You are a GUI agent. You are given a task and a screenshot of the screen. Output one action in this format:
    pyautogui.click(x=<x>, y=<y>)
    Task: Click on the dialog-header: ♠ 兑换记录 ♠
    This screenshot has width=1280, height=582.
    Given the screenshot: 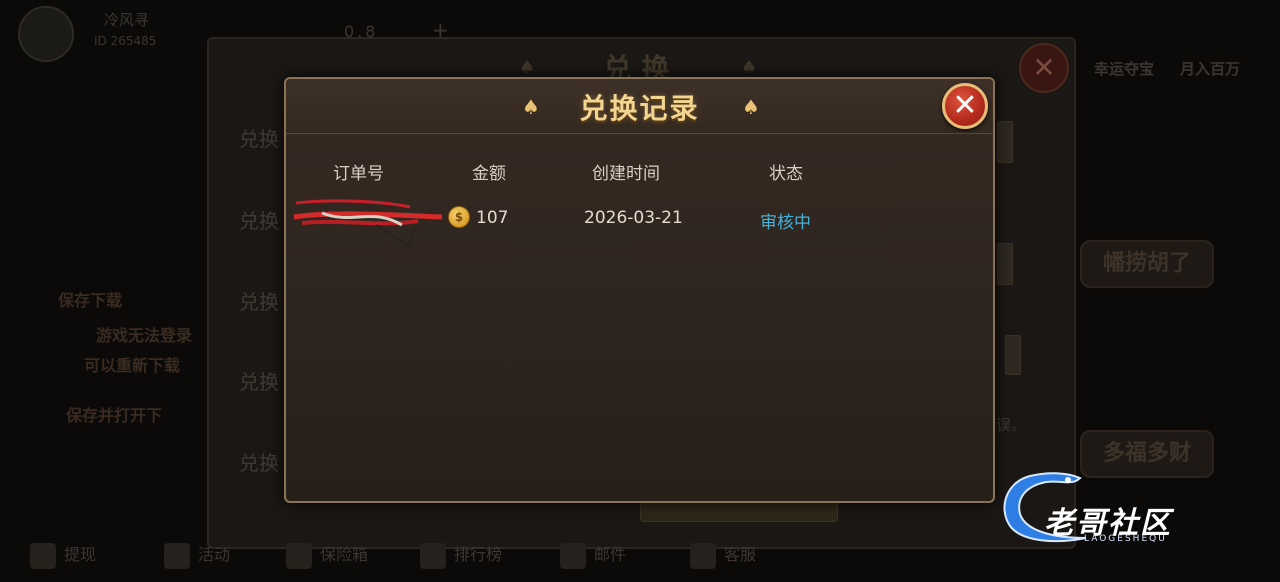 What is the action you would take?
    pyautogui.click(x=639, y=106)
    